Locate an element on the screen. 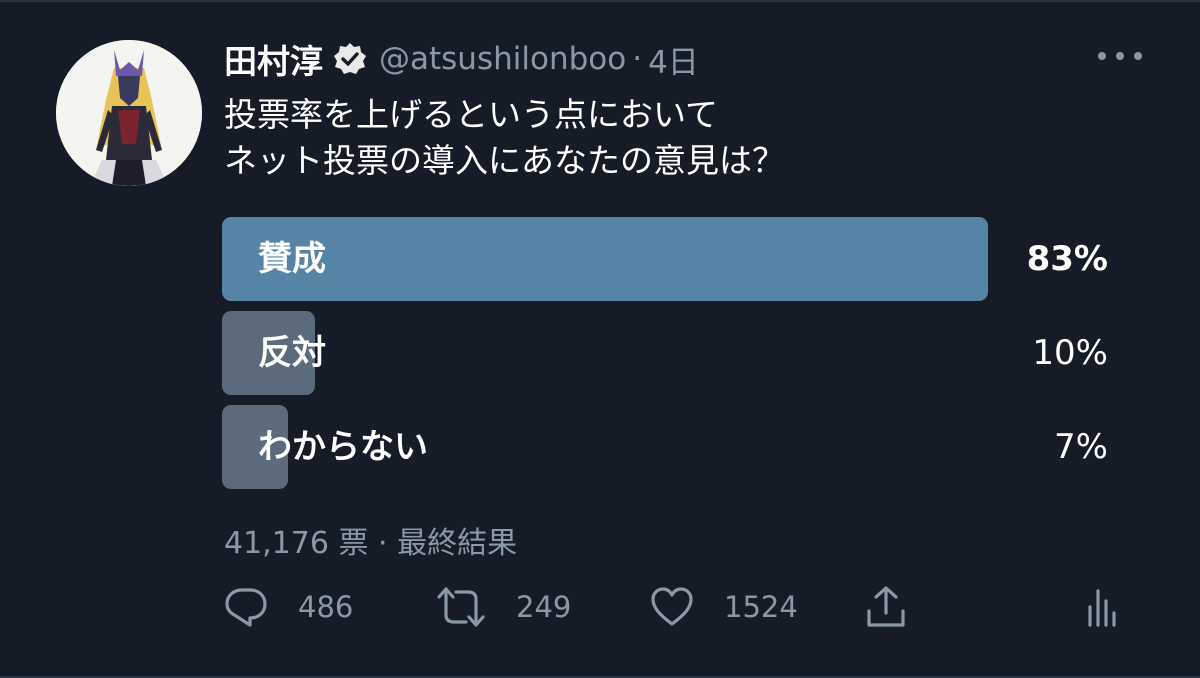  top-divider is located at coordinates (600, 1).